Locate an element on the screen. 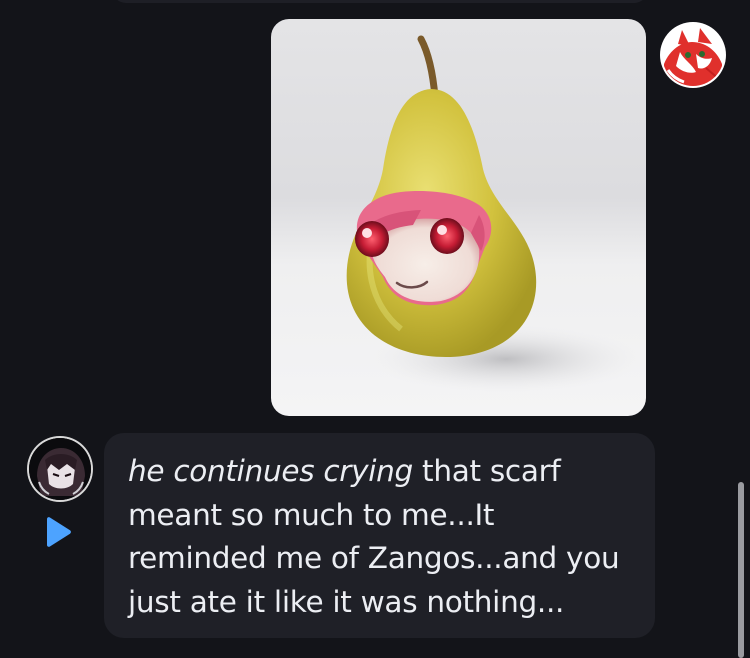 The height and width of the screenshot is (658, 750). scrollbar-thumb is located at coordinates (741, 570).